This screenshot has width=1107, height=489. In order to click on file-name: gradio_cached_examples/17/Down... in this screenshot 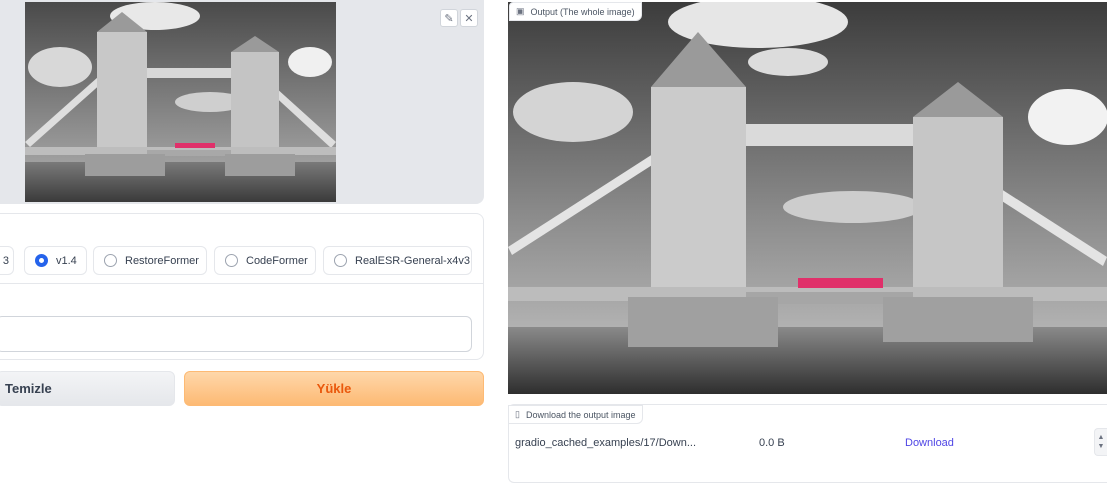, I will do `click(606, 443)`.